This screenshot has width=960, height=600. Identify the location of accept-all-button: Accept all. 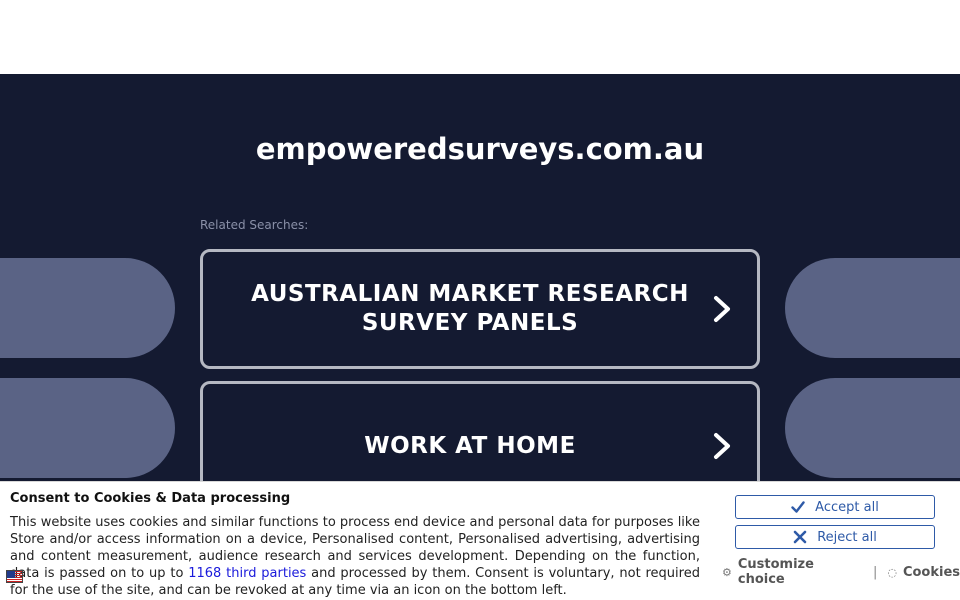
(835, 507).